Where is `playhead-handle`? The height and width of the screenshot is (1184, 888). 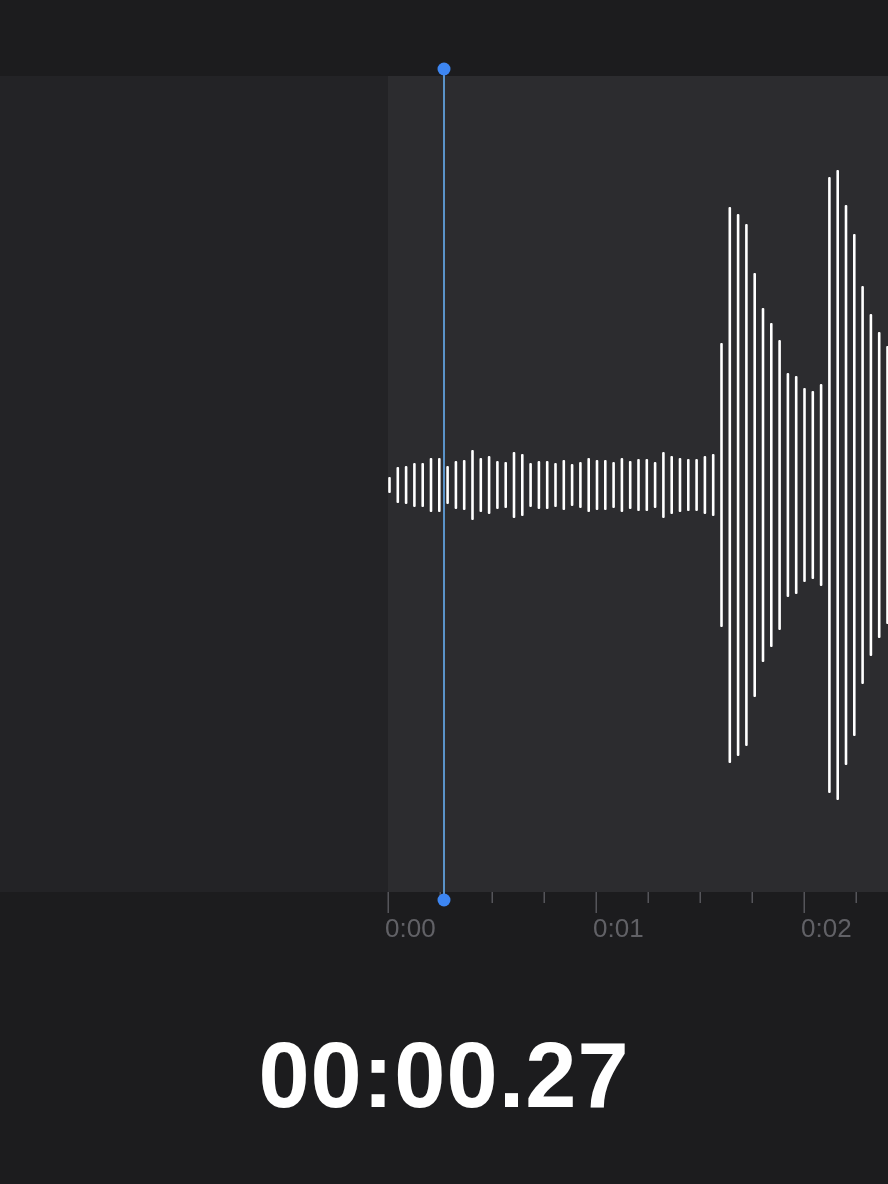
playhead-handle is located at coordinates (444, 484).